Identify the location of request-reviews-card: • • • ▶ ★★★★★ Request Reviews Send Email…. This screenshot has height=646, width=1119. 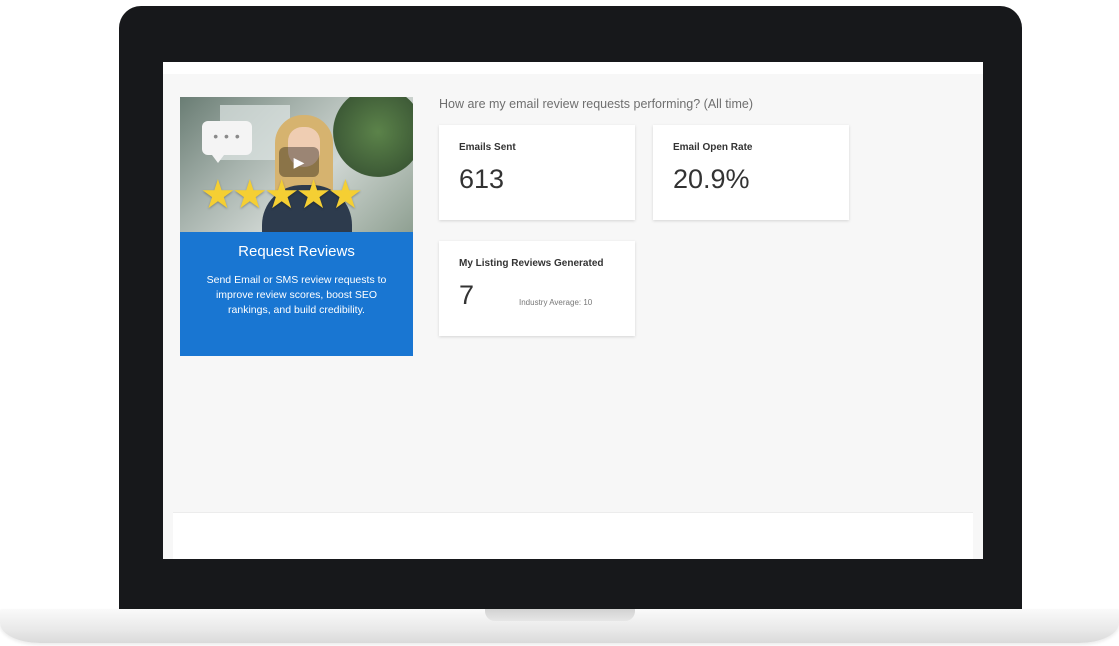
(296, 226).